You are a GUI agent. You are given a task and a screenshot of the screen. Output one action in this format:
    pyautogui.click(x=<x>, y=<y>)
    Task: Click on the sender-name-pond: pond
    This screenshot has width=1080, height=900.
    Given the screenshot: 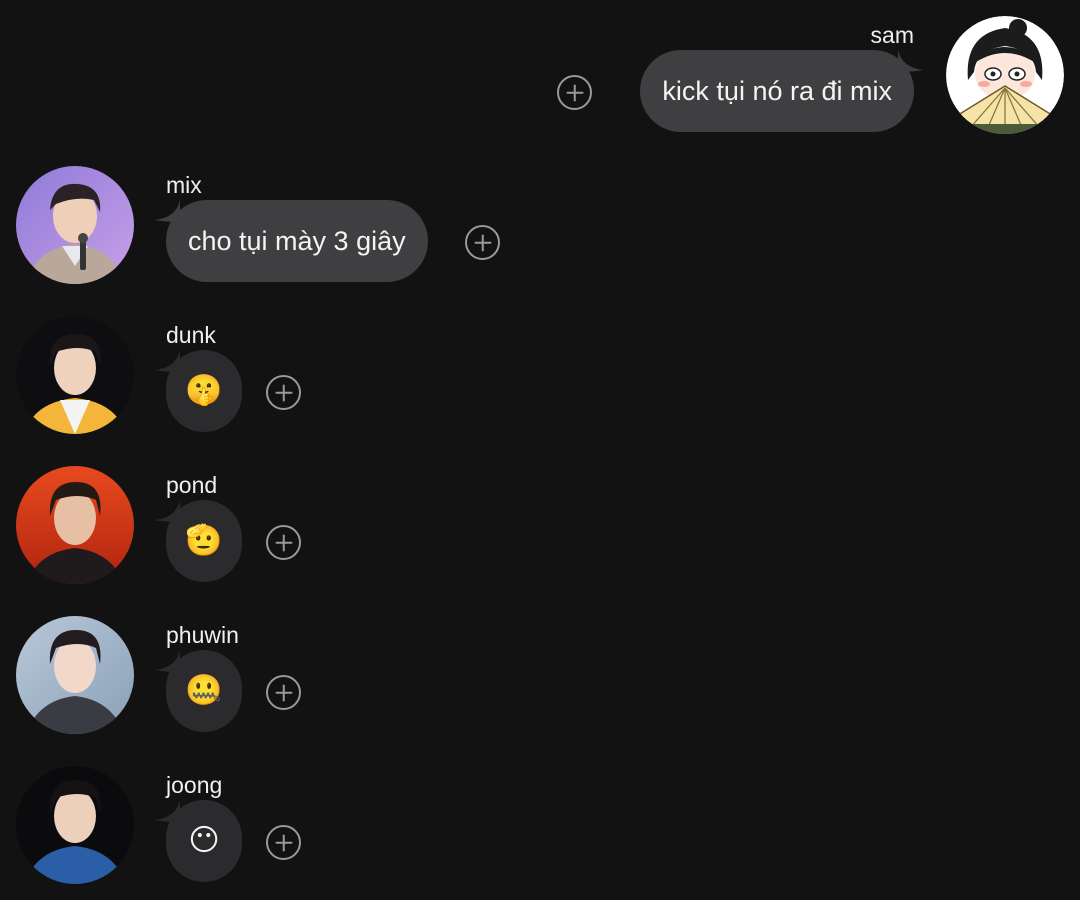 What is the action you would take?
    pyautogui.click(x=192, y=485)
    